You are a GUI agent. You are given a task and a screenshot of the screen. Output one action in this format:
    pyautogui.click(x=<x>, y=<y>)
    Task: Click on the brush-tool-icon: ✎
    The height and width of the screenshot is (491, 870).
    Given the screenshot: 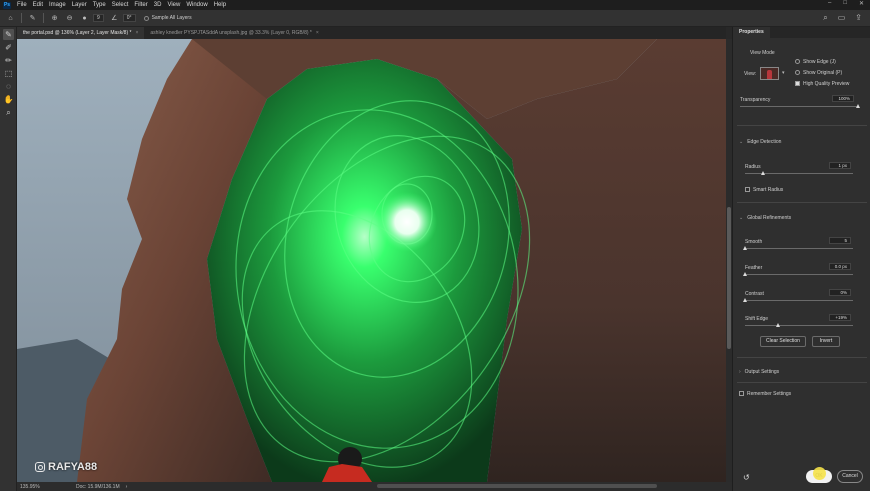 What is the action you would take?
    pyautogui.click(x=32, y=18)
    